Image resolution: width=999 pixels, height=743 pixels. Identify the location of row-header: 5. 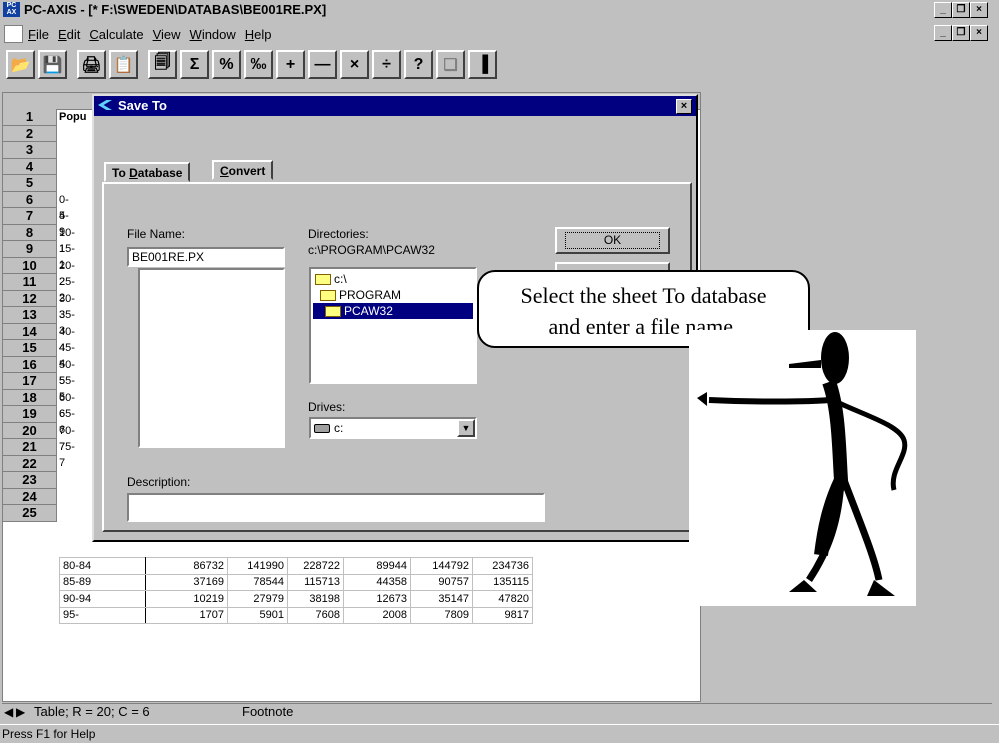
(30, 183).